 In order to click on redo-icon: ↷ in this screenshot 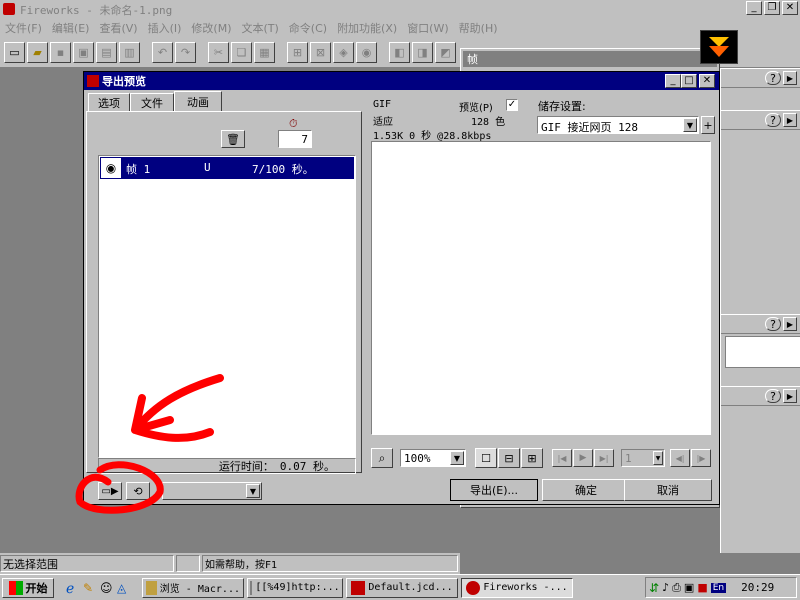, I will do `click(185, 52)`.